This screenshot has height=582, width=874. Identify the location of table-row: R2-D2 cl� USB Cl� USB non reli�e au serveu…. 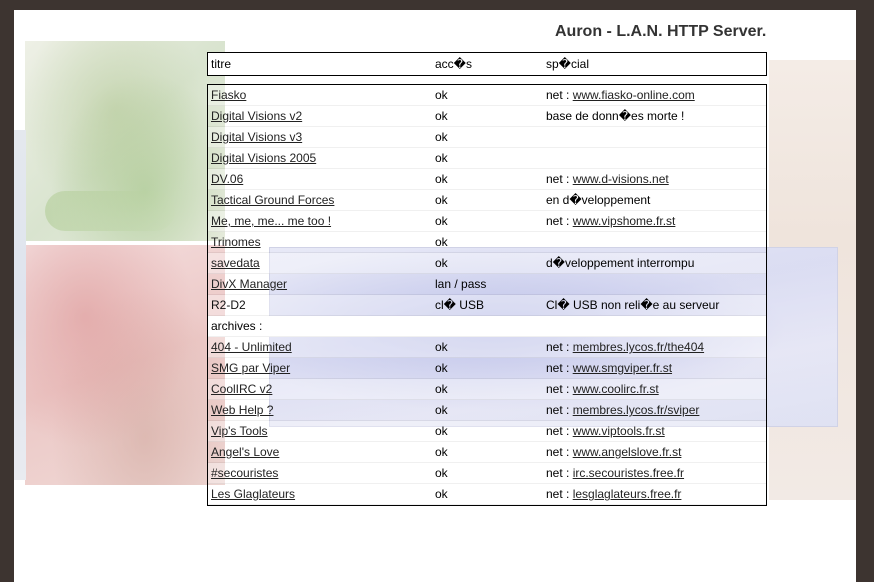
(487, 305).